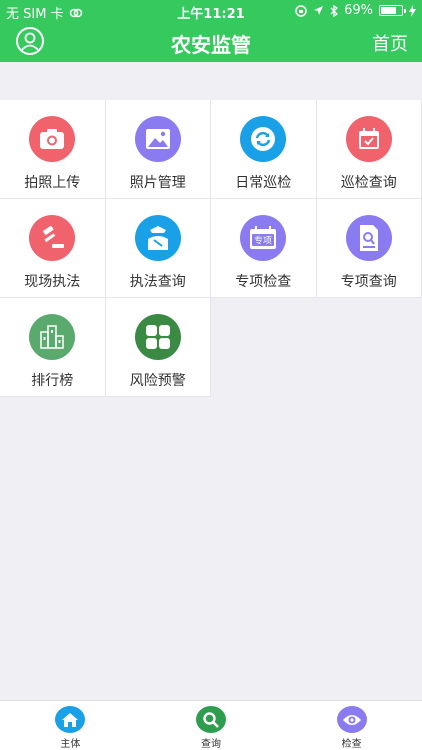 Image resolution: width=422 pixels, height=750 pixels. I want to click on menu-item-onsite-enforcement: 现场执法, so click(53, 248).